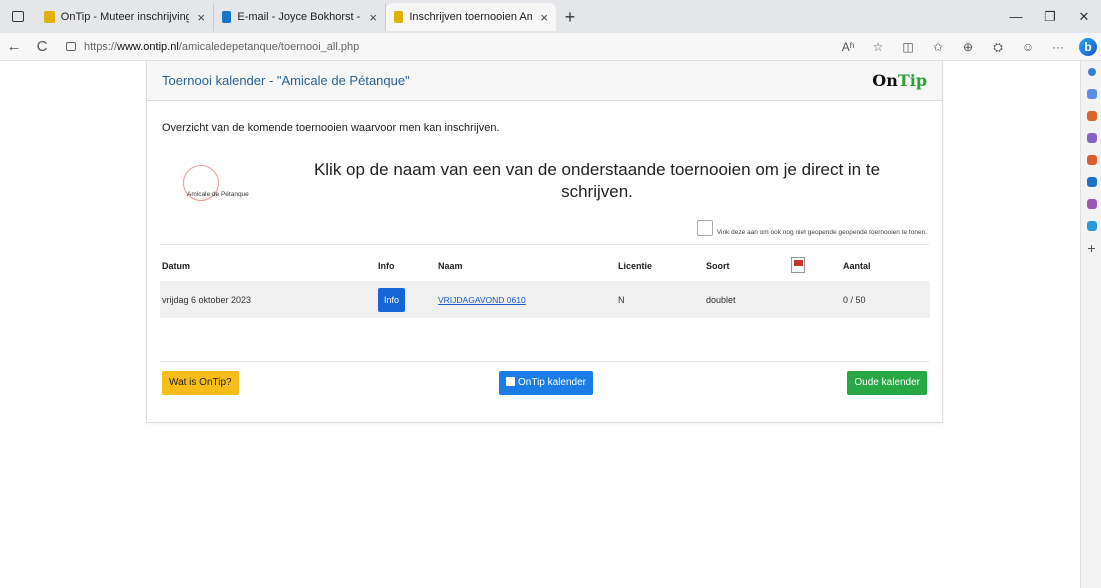 The height and width of the screenshot is (588, 1101). Describe the element at coordinates (71, 46) in the screenshot. I see `lock-icon` at that location.